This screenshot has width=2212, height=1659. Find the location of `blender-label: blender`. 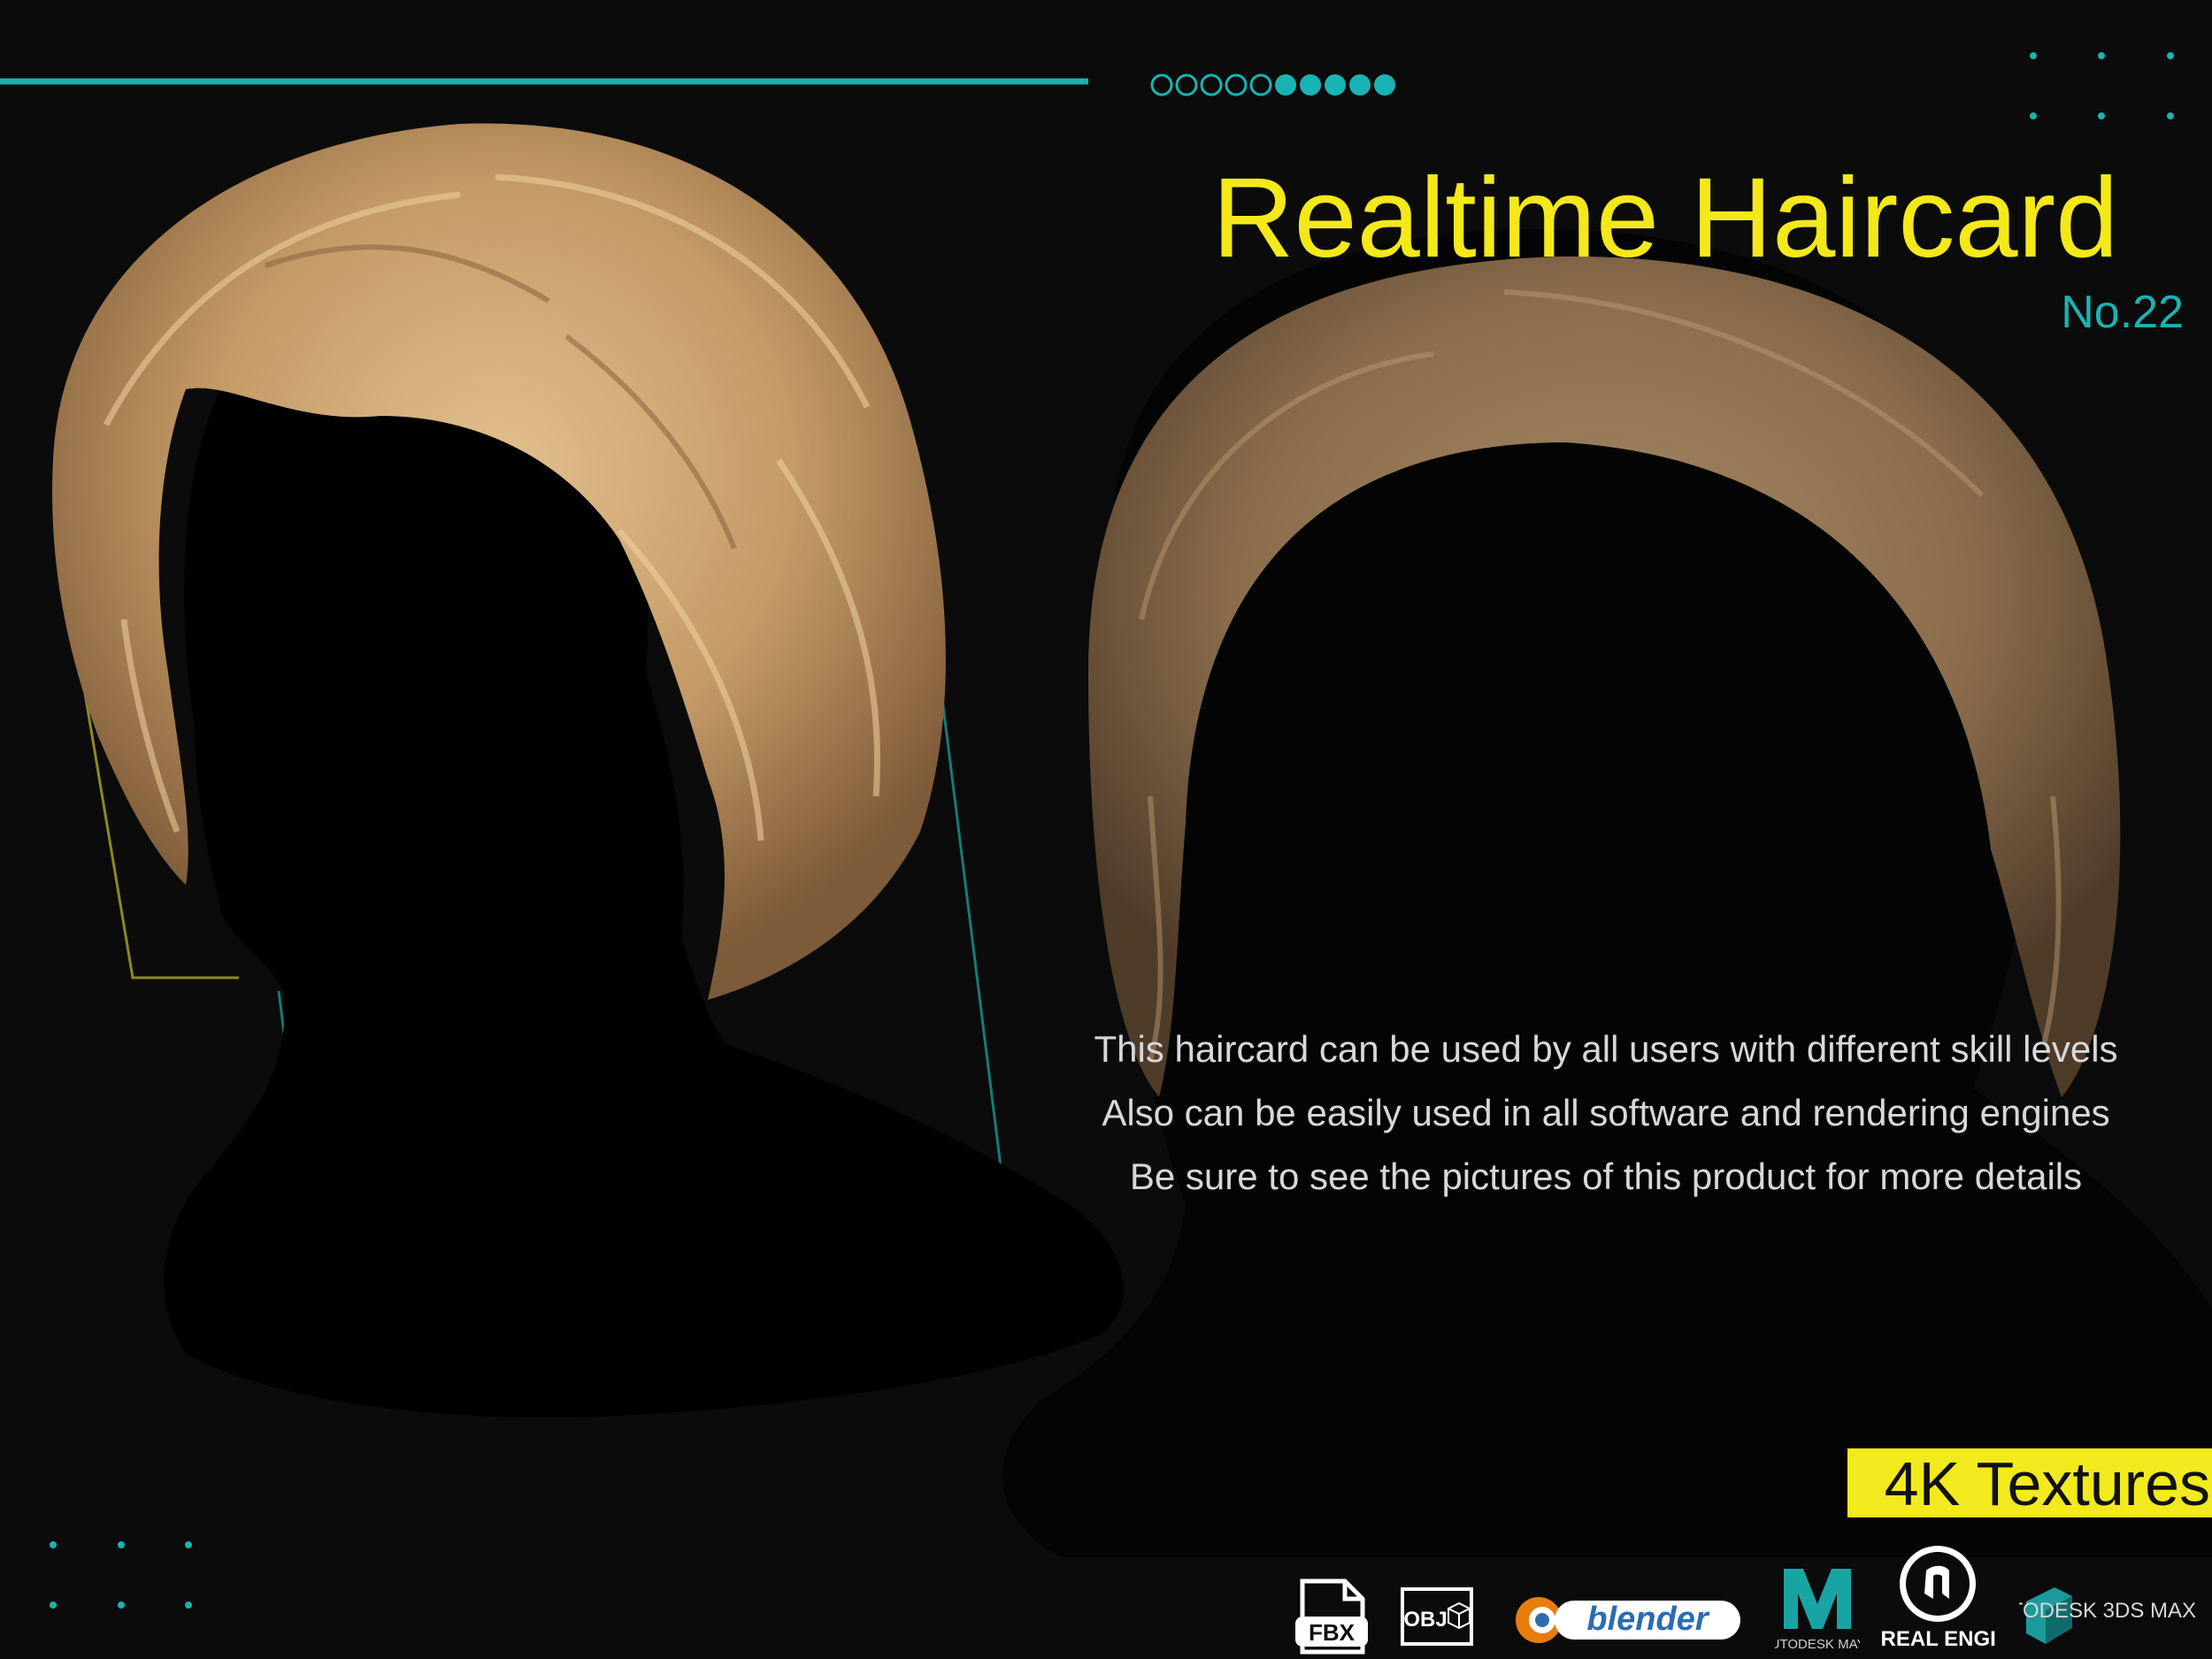

blender-label: blender is located at coordinates (1648, 1620).